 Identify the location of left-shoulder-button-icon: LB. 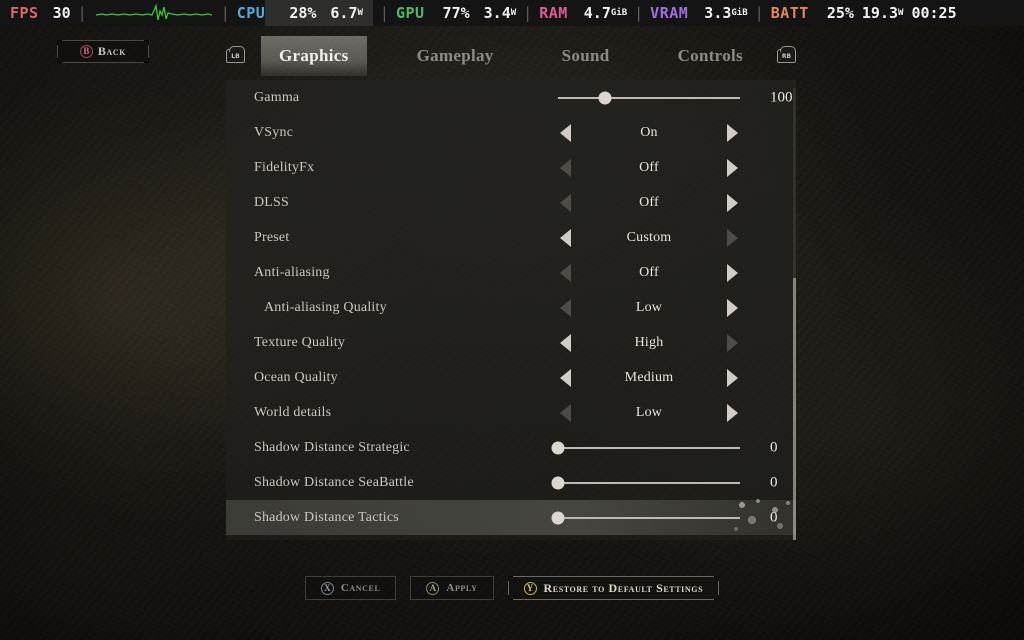
(235, 54).